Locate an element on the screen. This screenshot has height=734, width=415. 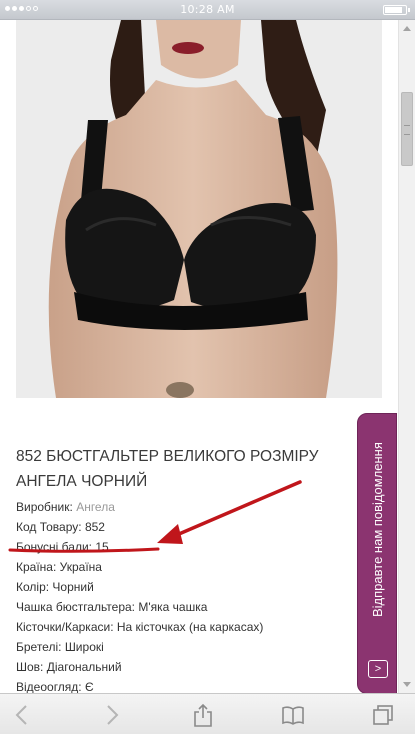
spec-country: Країна: Україна is located at coordinates (181, 567).